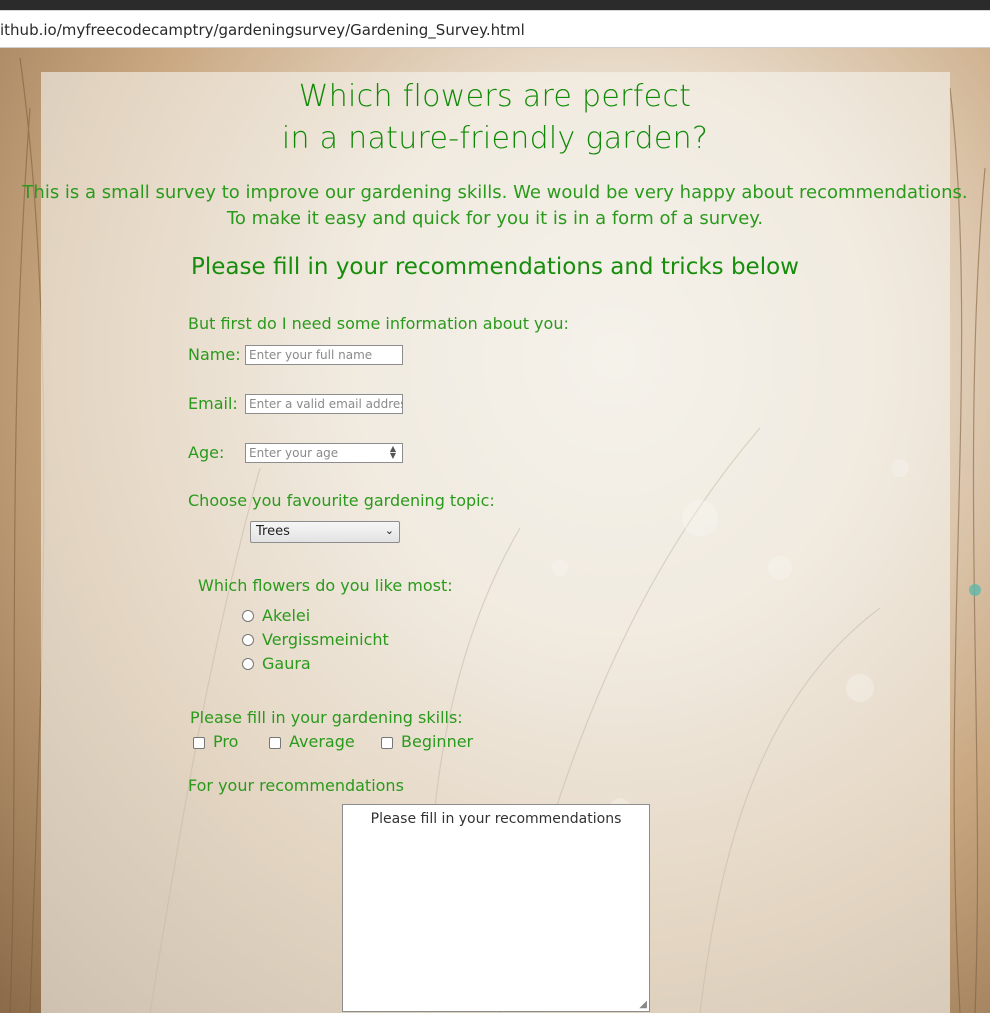 The width and height of the screenshot is (990, 1013). I want to click on topic-selected-value: Trees, so click(273, 531).